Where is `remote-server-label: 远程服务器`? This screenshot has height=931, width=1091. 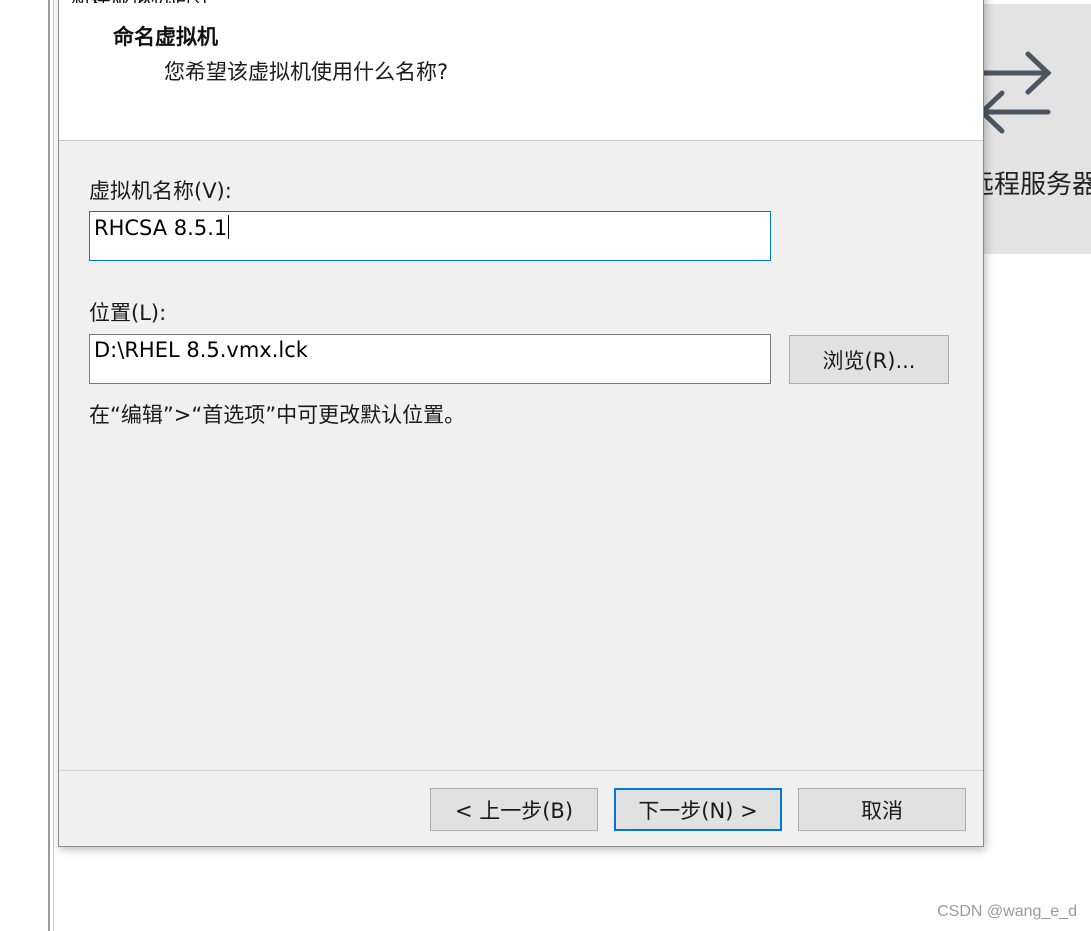
remote-server-label: 远程服务器 is located at coordinates (1029, 185).